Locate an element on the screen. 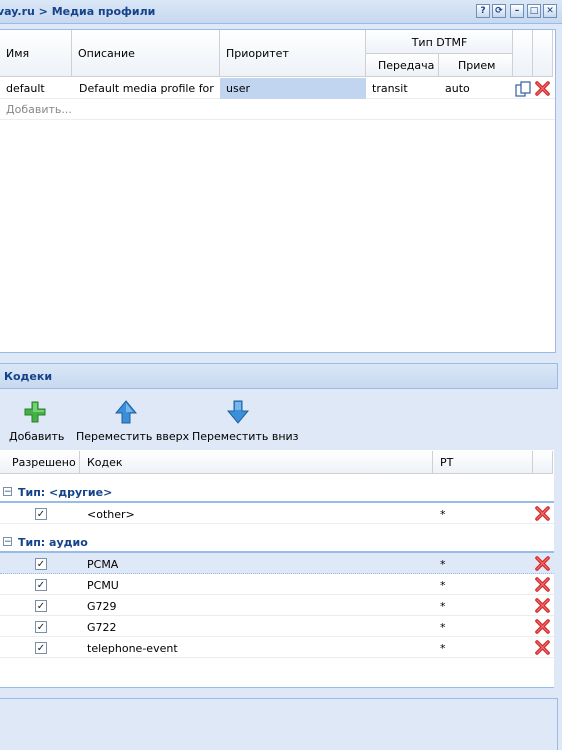 Image resolution: width=562 pixels, height=750 pixels. arrow-down-icon is located at coordinates (238, 412).